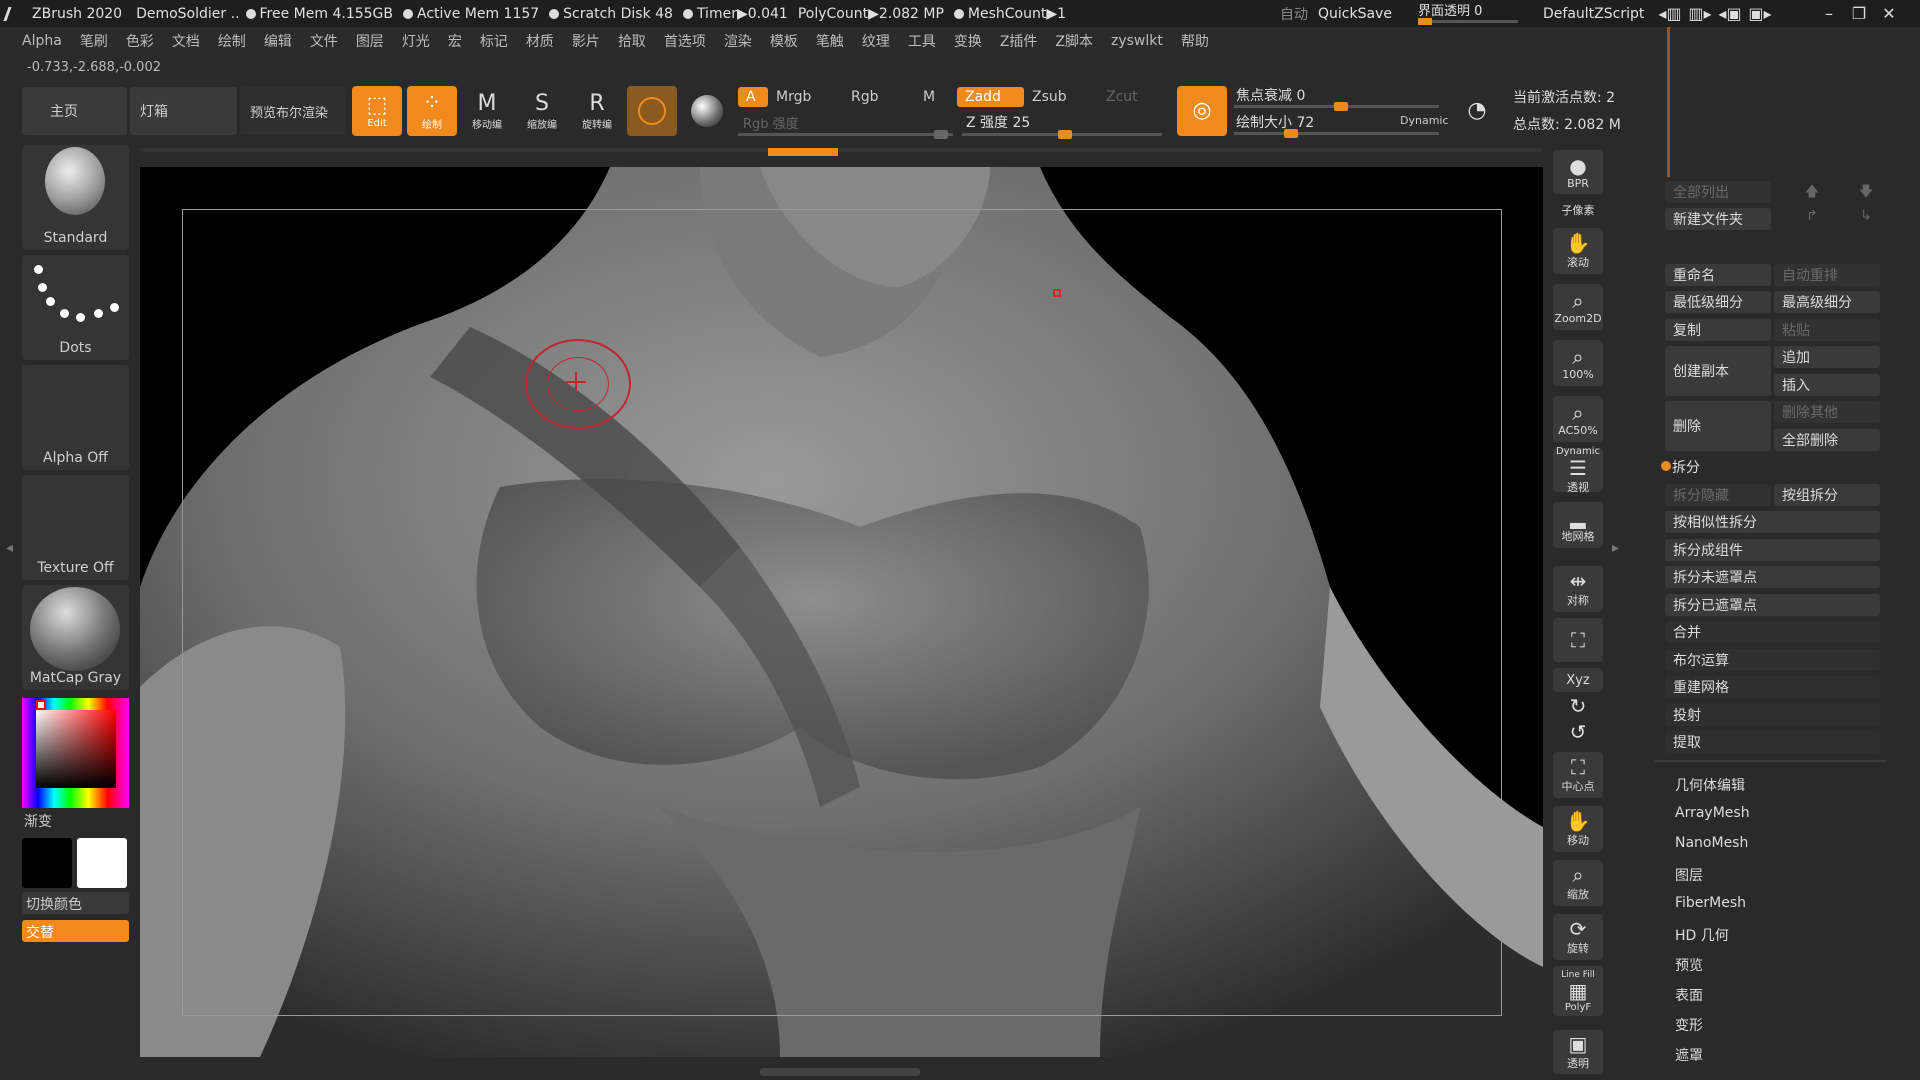  What do you see at coordinates (1827, 385) in the screenshot?
I see `insert-button: 插入` at bounding box center [1827, 385].